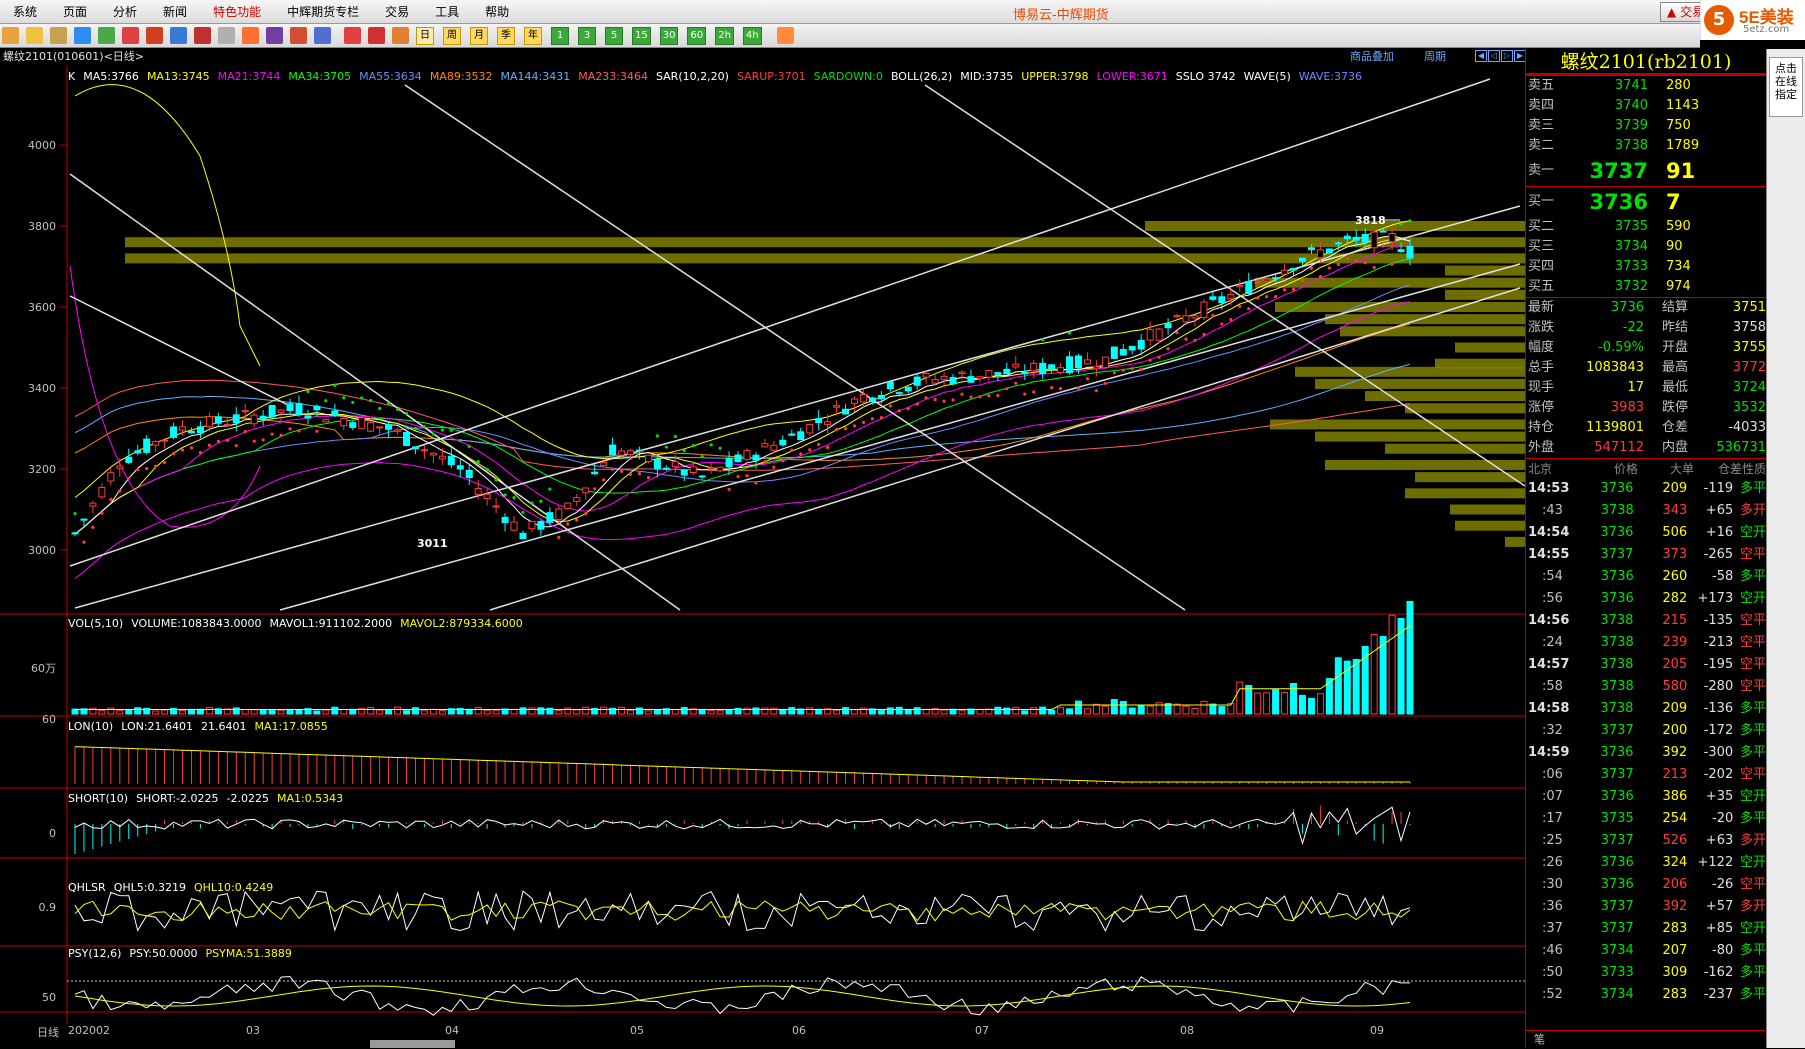  Describe the element at coordinates (742, 826) in the screenshot. I see `short-line` at that location.